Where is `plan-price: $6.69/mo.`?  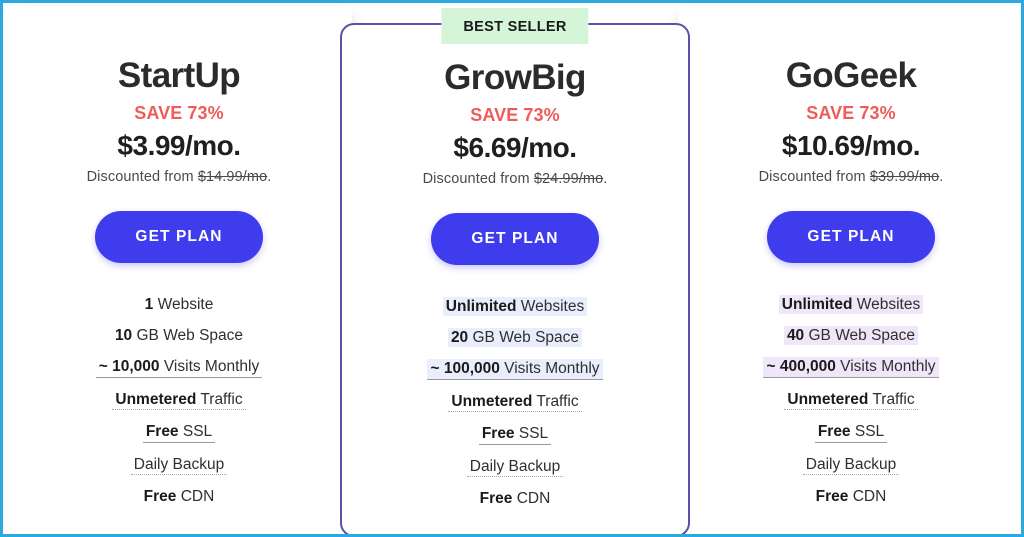 plan-price: $6.69/mo. is located at coordinates (515, 147).